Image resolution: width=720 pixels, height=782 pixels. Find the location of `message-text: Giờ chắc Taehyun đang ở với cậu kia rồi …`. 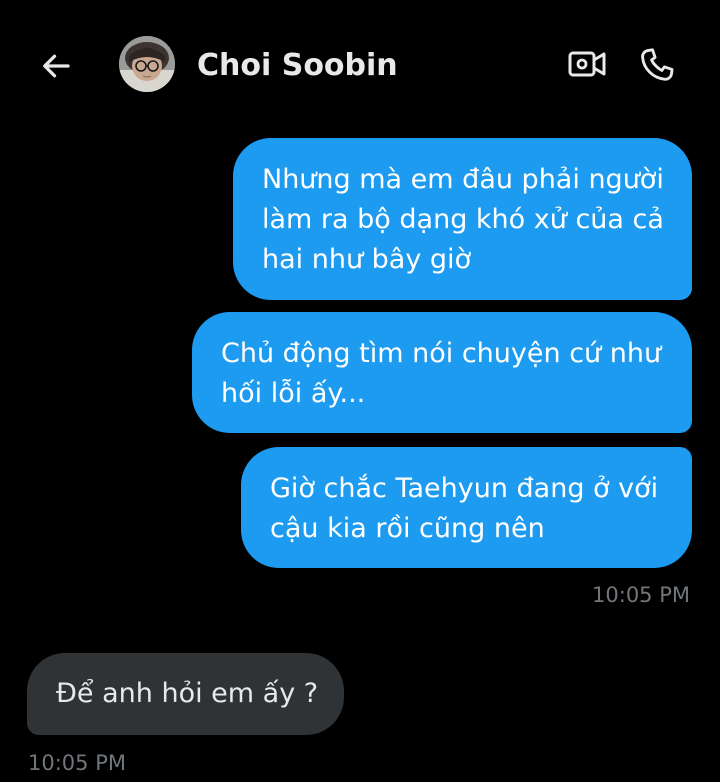

message-text: Giờ chắc Taehyun đang ở với cậu kia rồi … is located at coordinates (464, 508).